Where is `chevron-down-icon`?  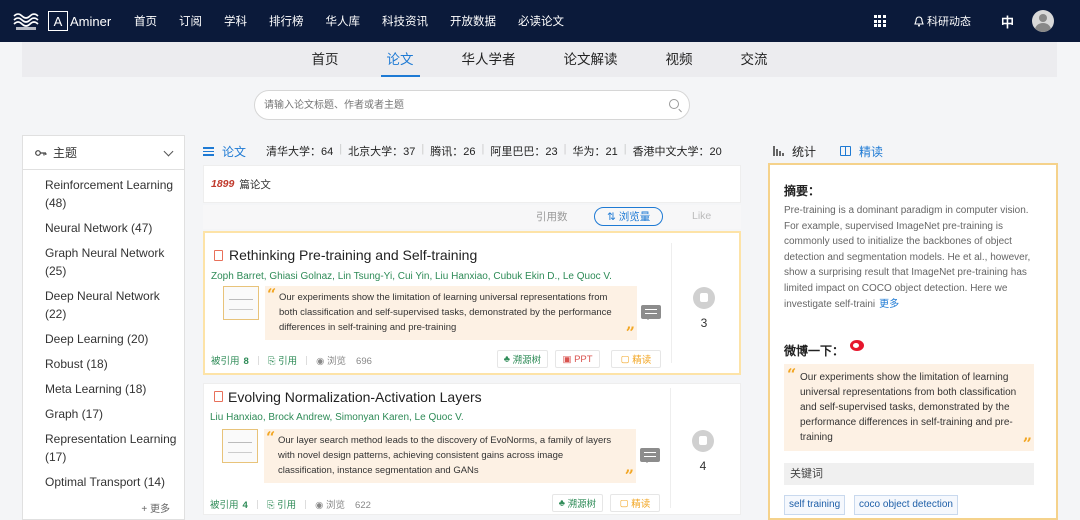 chevron-down-icon is located at coordinates (168, 151).